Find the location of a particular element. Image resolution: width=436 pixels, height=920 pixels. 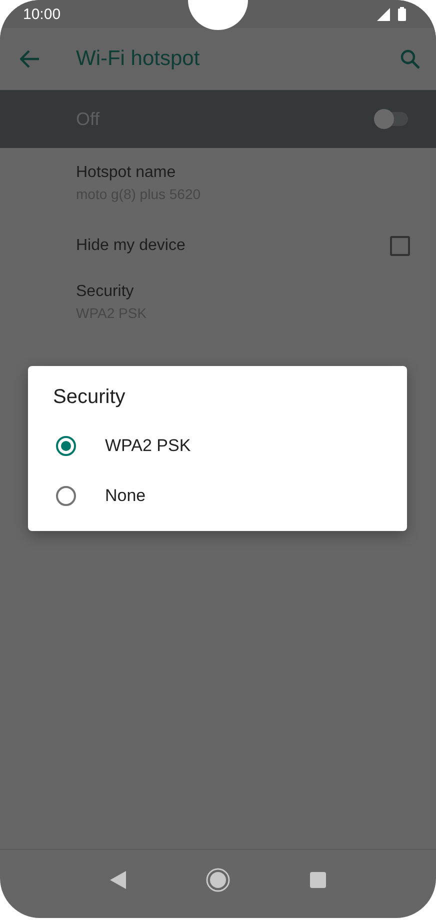

search-icon is located at coordinates (410, 59).